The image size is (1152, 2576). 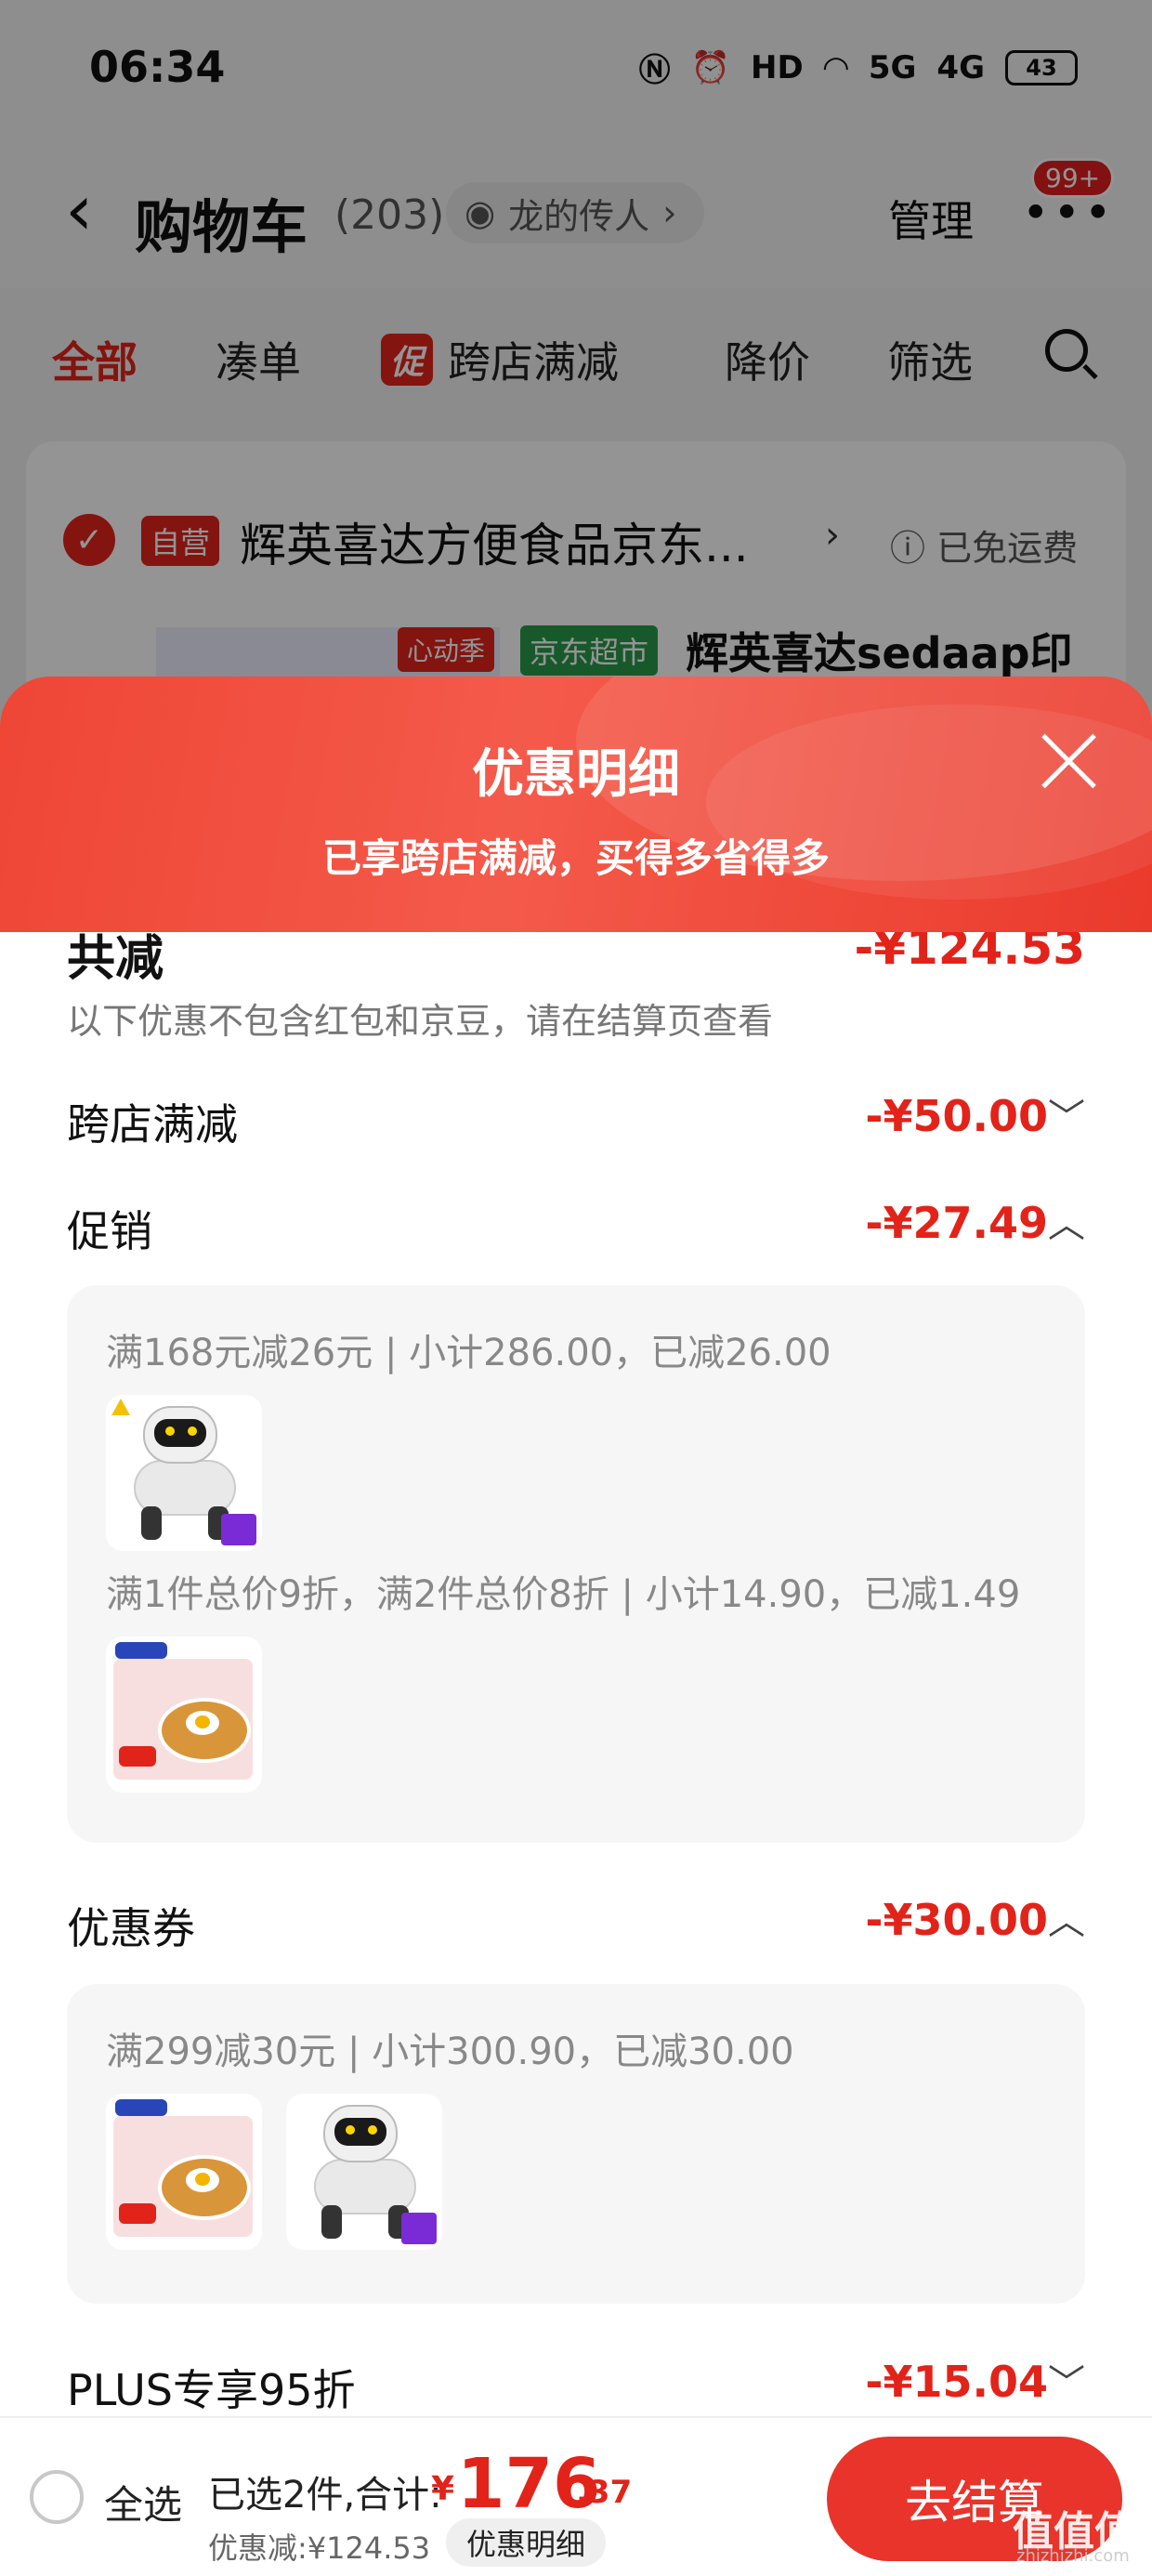 I want to click on sheet-header: 优惠明细 已享跨店满减，买得多省得多, so click(x=576, y=804).